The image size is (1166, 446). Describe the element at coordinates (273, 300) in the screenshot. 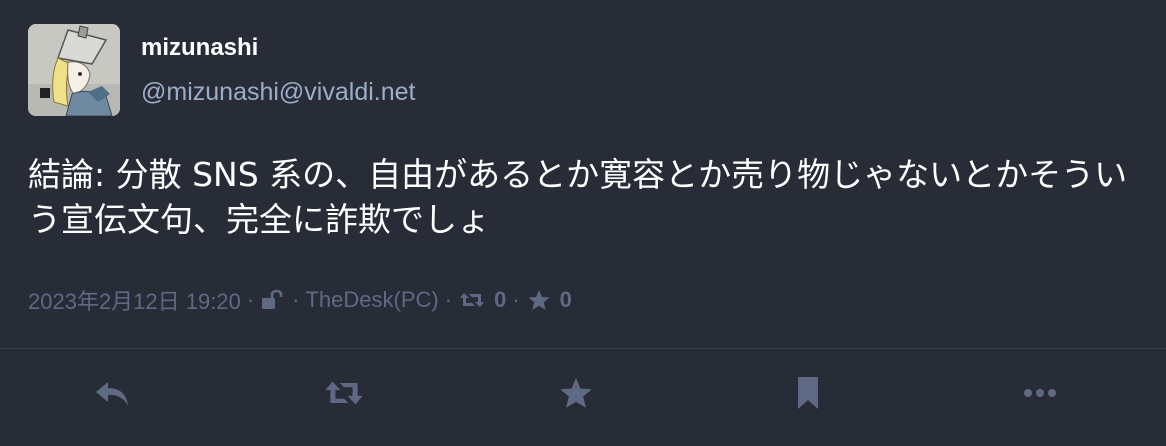

I see `unlock-icon` at that location.